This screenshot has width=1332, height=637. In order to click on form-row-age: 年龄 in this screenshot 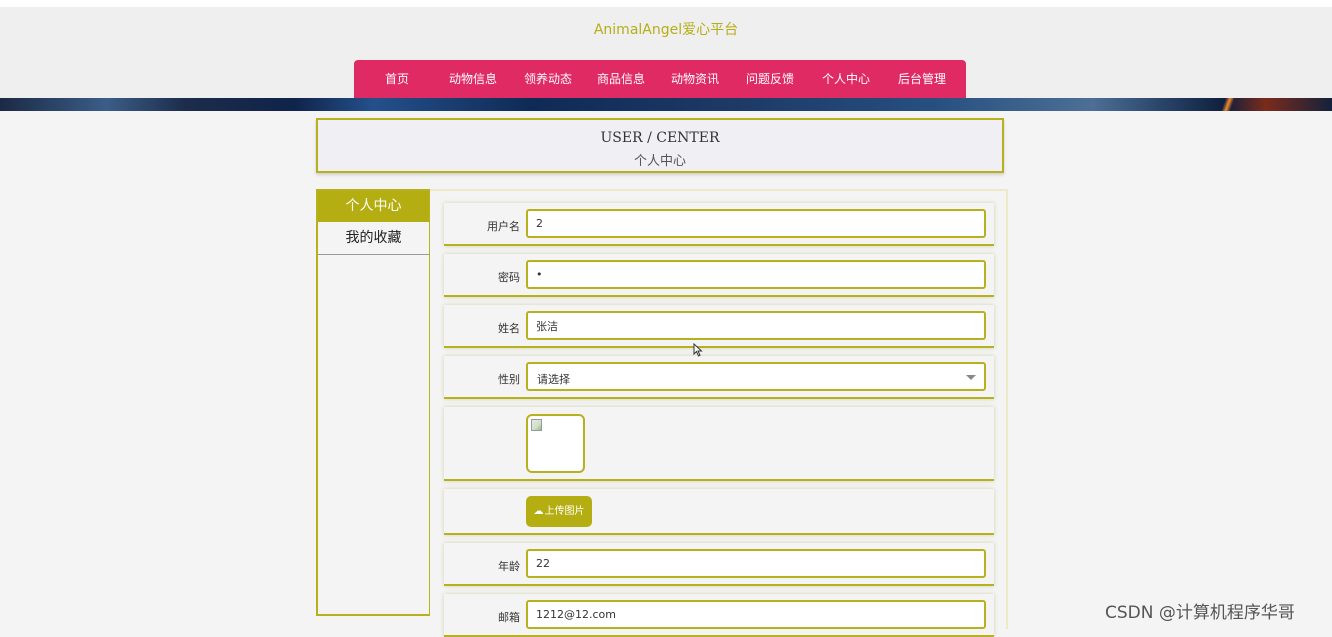, I will do `click(719, 564)`.